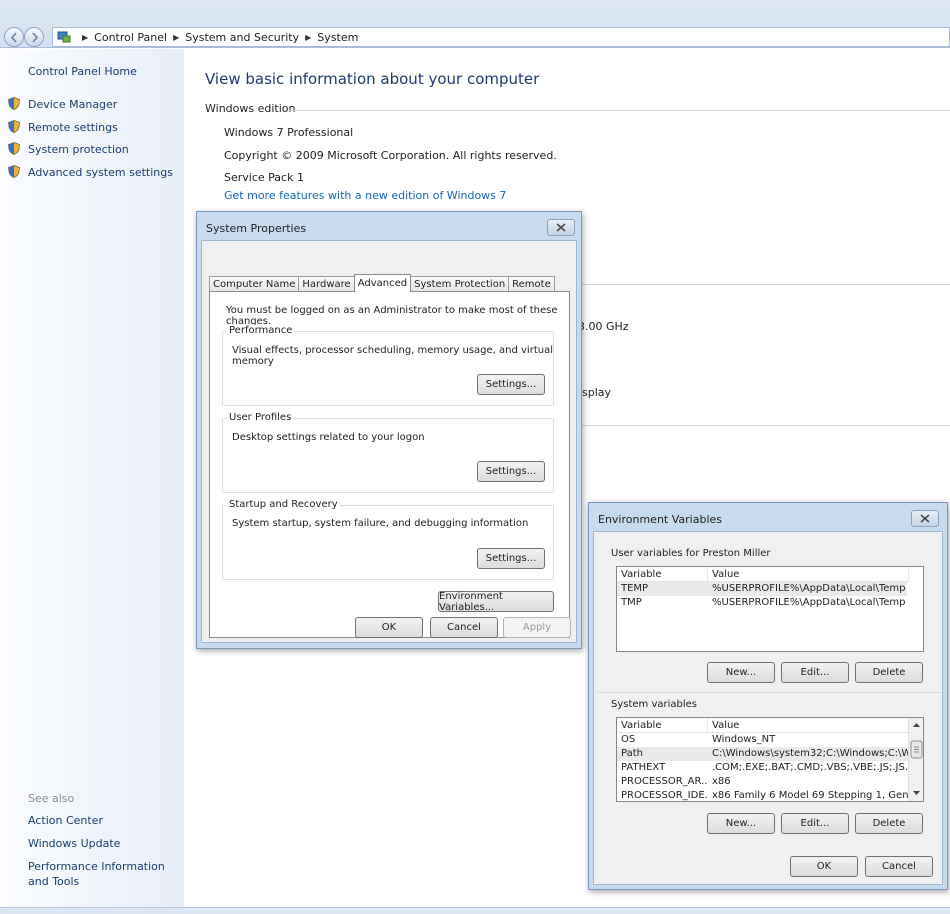 This screenshot has height=914, width=950. What do you see at coordinates (531, 284) in the screenshot?
I see `tab-remote: Remote` at bounding box center [531, 284].